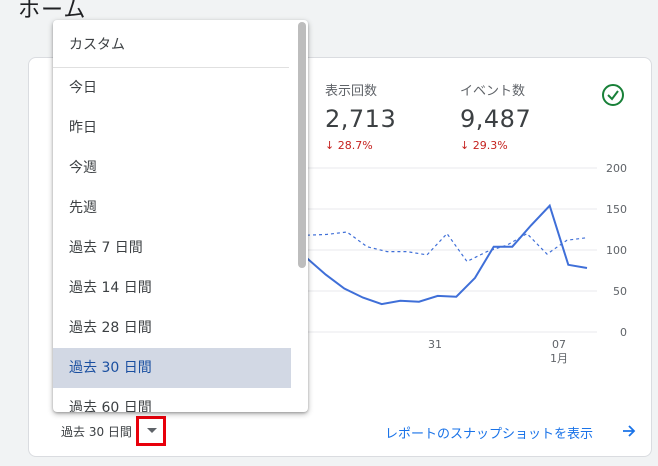 This screenshot has height=466, width=658. I want to click on x-tick-label: 31, so click(435, 344).